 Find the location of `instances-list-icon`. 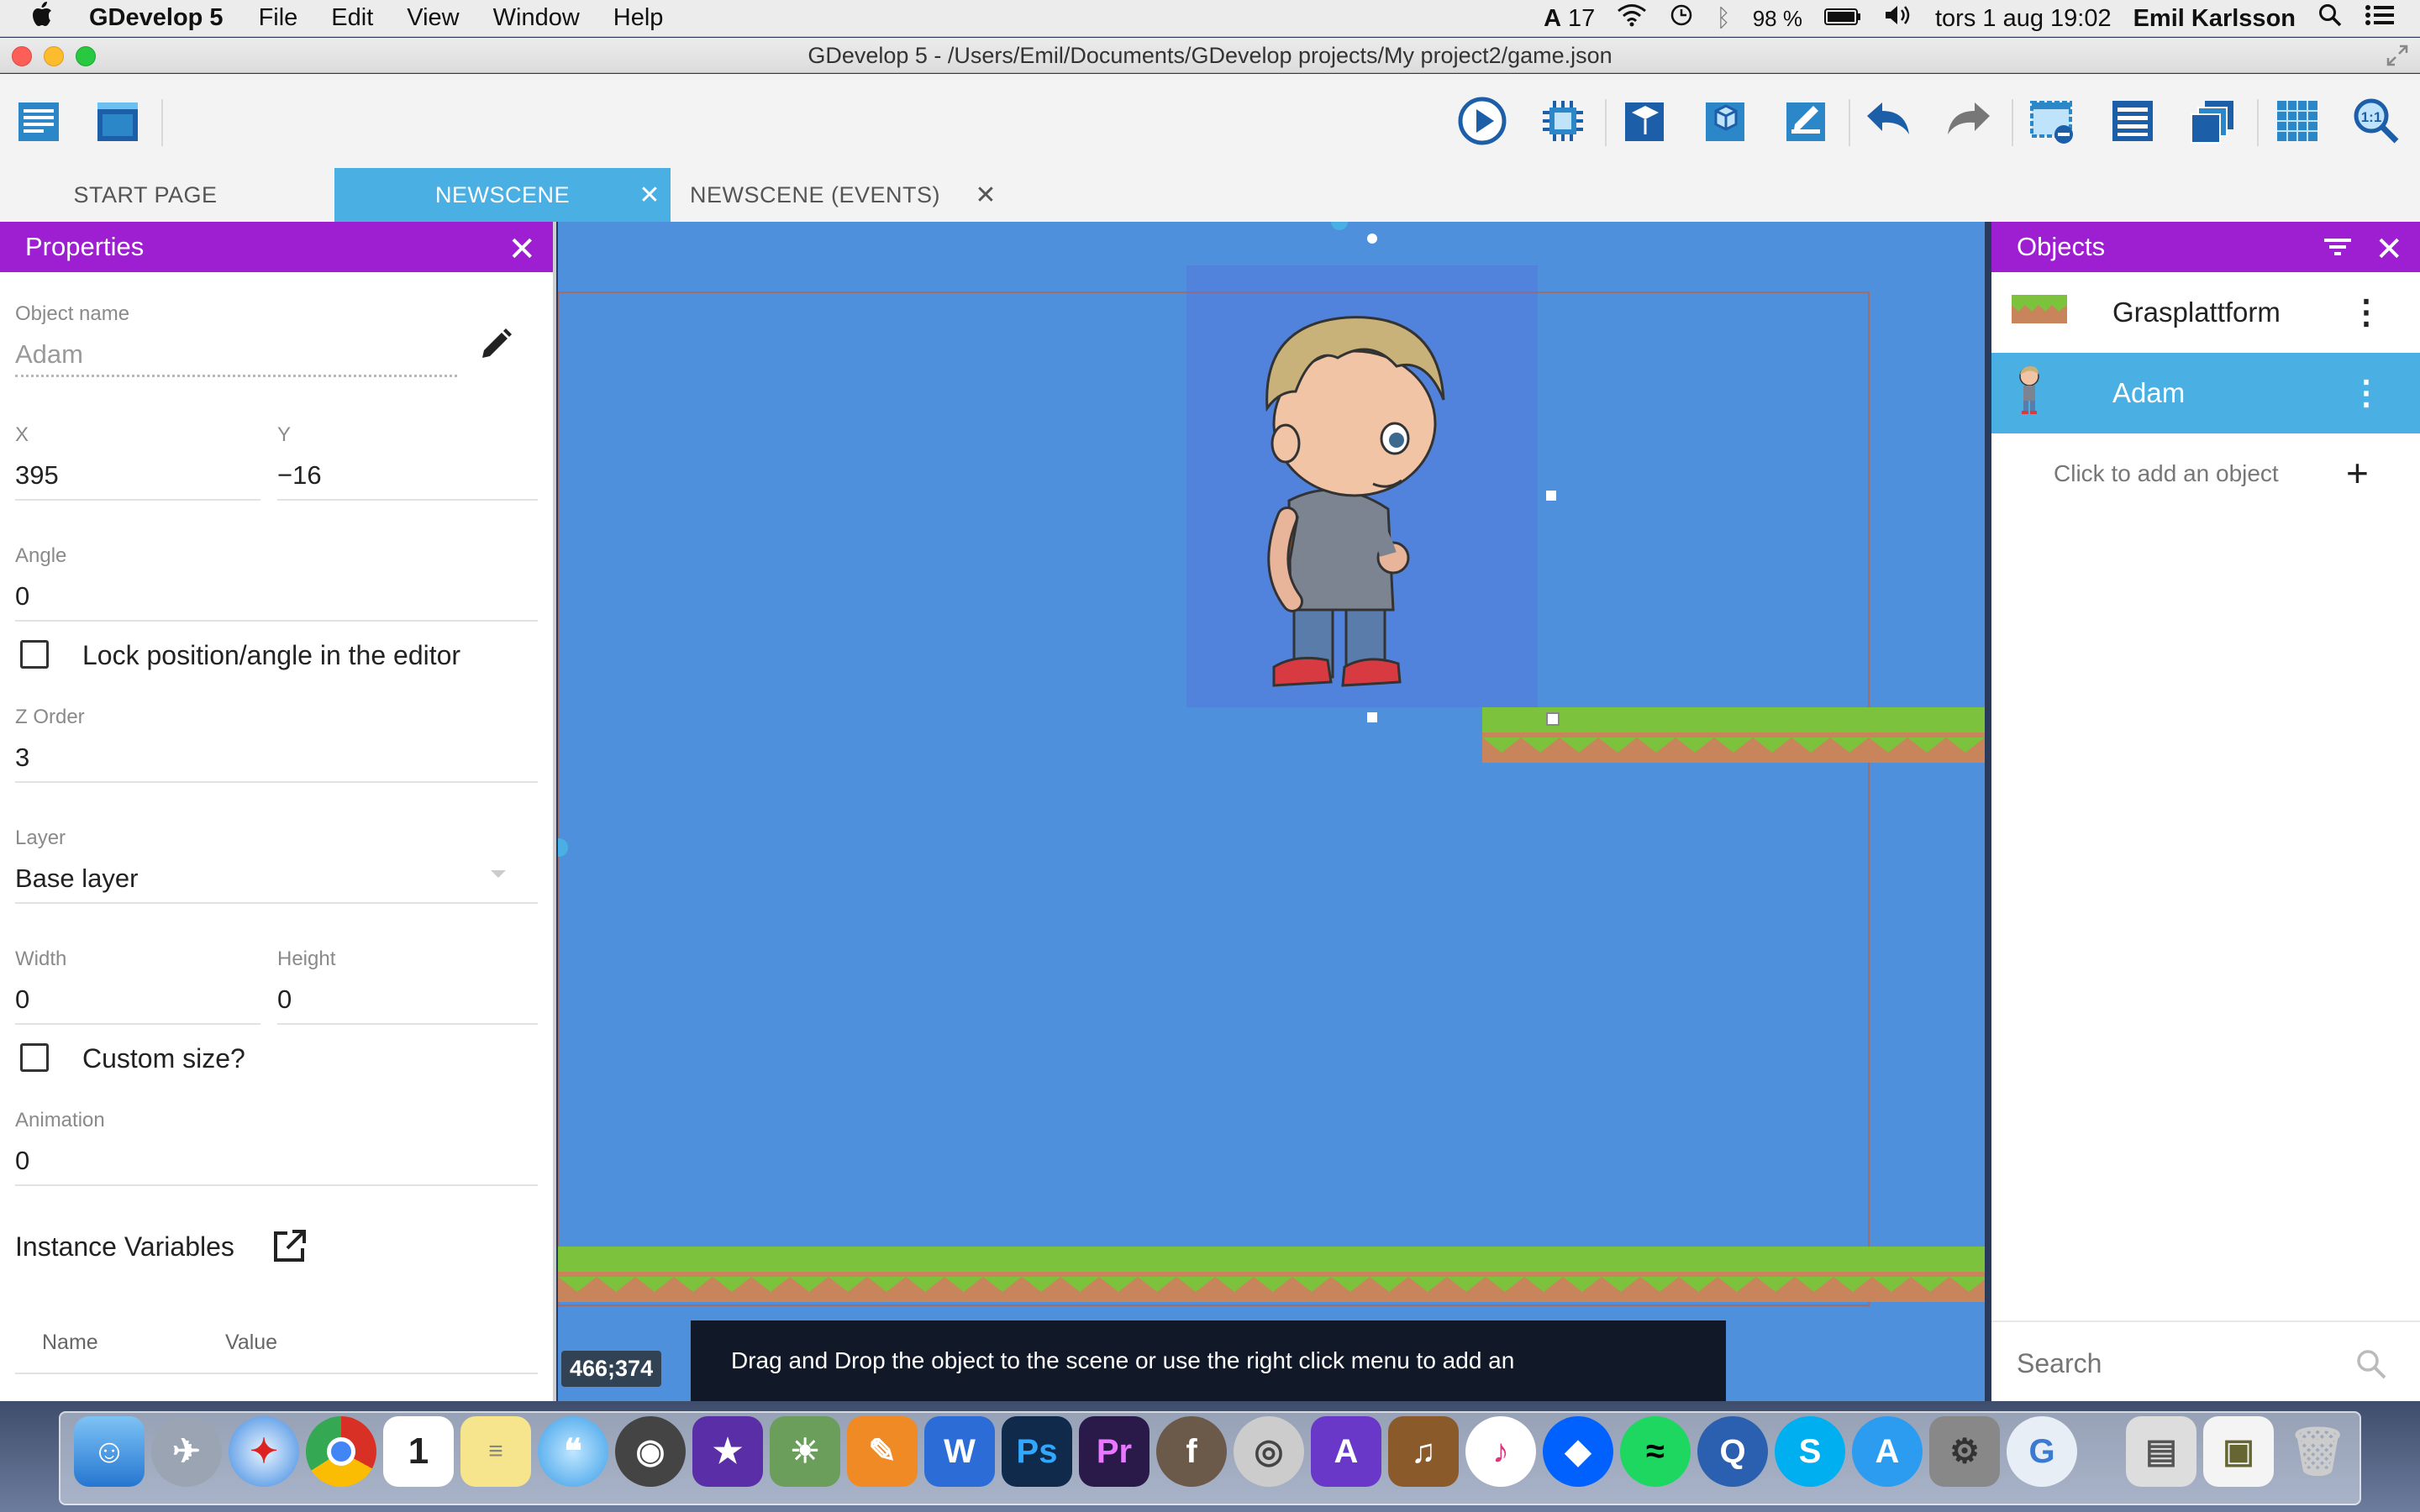

instances-list-icon is located at coordinates (2132, 121).